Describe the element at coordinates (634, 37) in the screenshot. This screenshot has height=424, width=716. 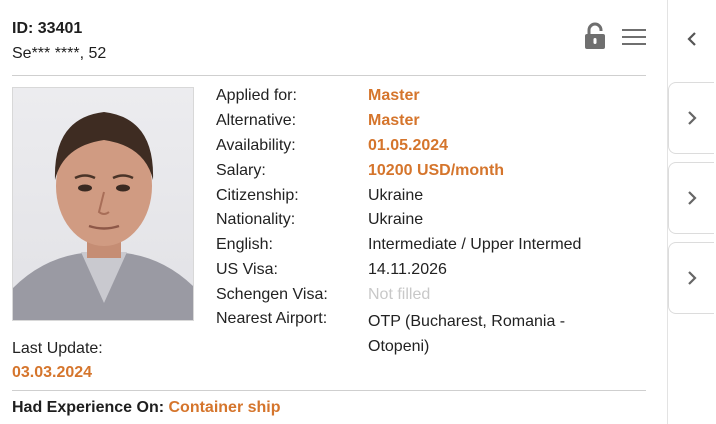
I see `hamburger-menu-icon` at that location.